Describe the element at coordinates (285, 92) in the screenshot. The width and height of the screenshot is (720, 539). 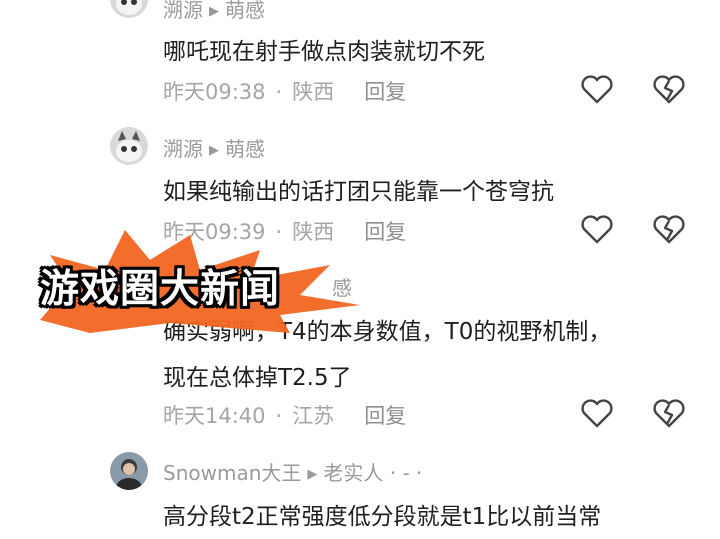
I see `comment-footer: 昨天09:38 · 陕西 回复` at that location.